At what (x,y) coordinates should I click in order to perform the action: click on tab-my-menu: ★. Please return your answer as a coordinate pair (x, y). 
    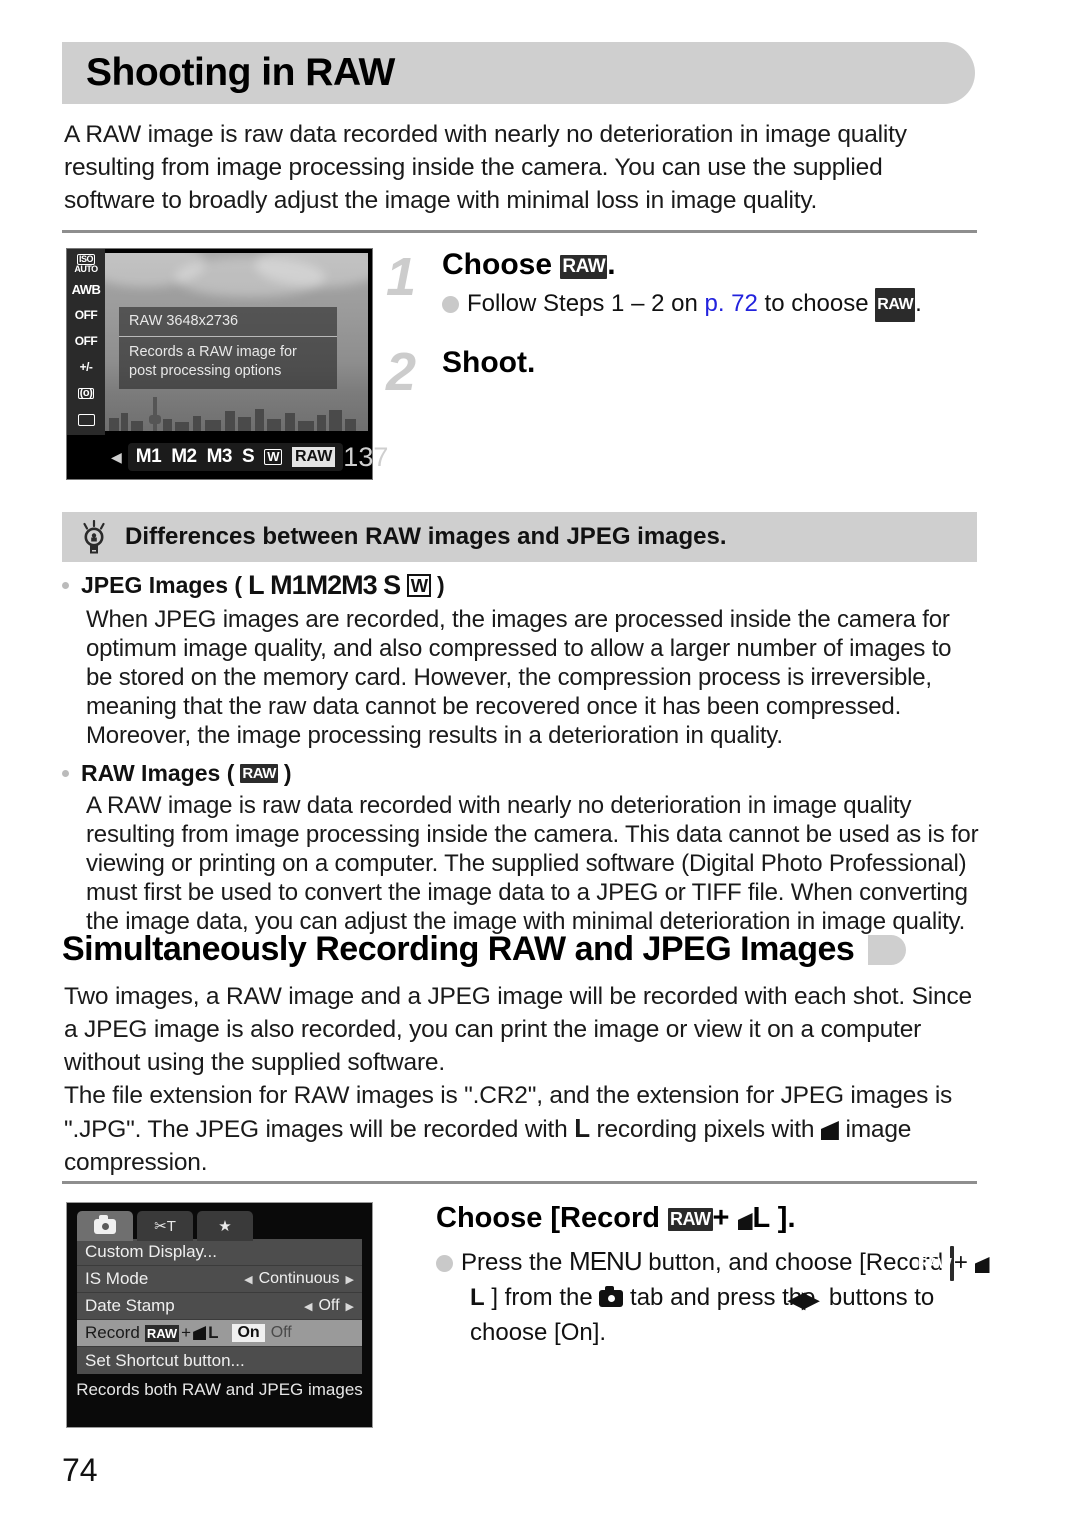
    Looking at the image, I should click on (225, 1226).